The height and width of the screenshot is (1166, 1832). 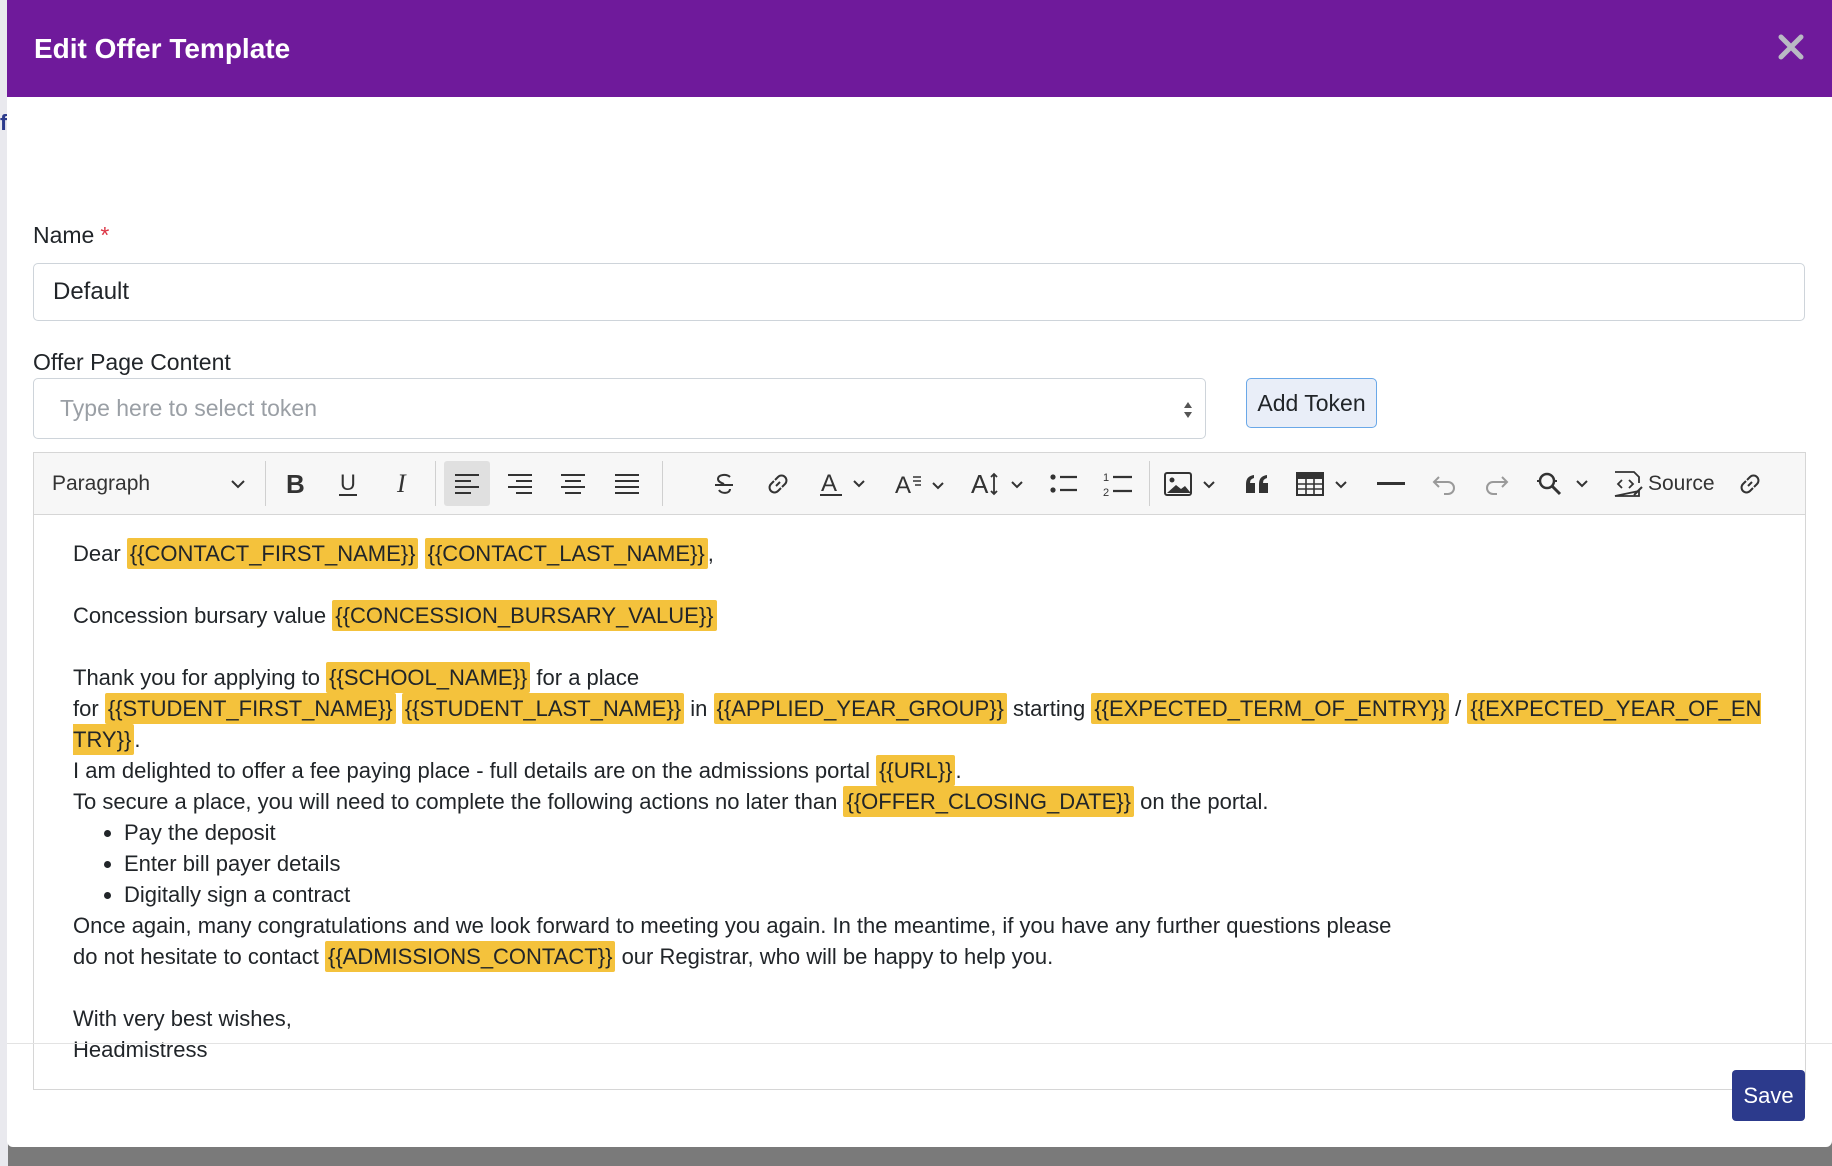 What do you see at coordinates (543, 708) in the screenshot?
I see `token-student-last-name: {{STUDENT_LAST_NAME}}` at bounding box center [543, 708].